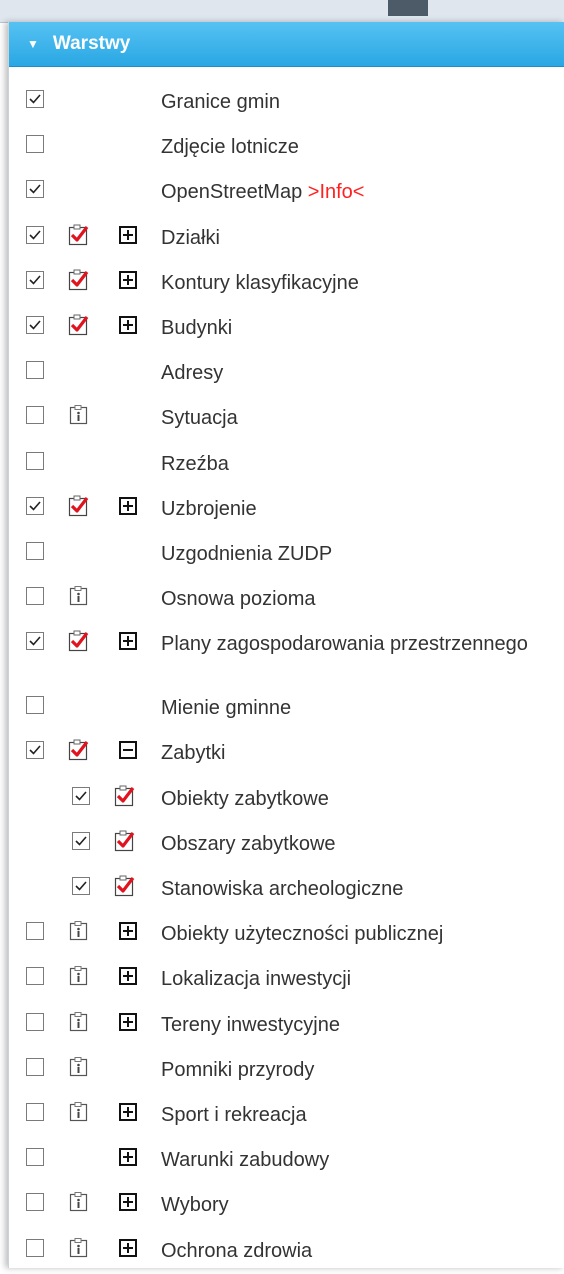 The image size is (564, 1274). I want to click on layer-row: OpenStreetMap >Info<, so click(286, 192).